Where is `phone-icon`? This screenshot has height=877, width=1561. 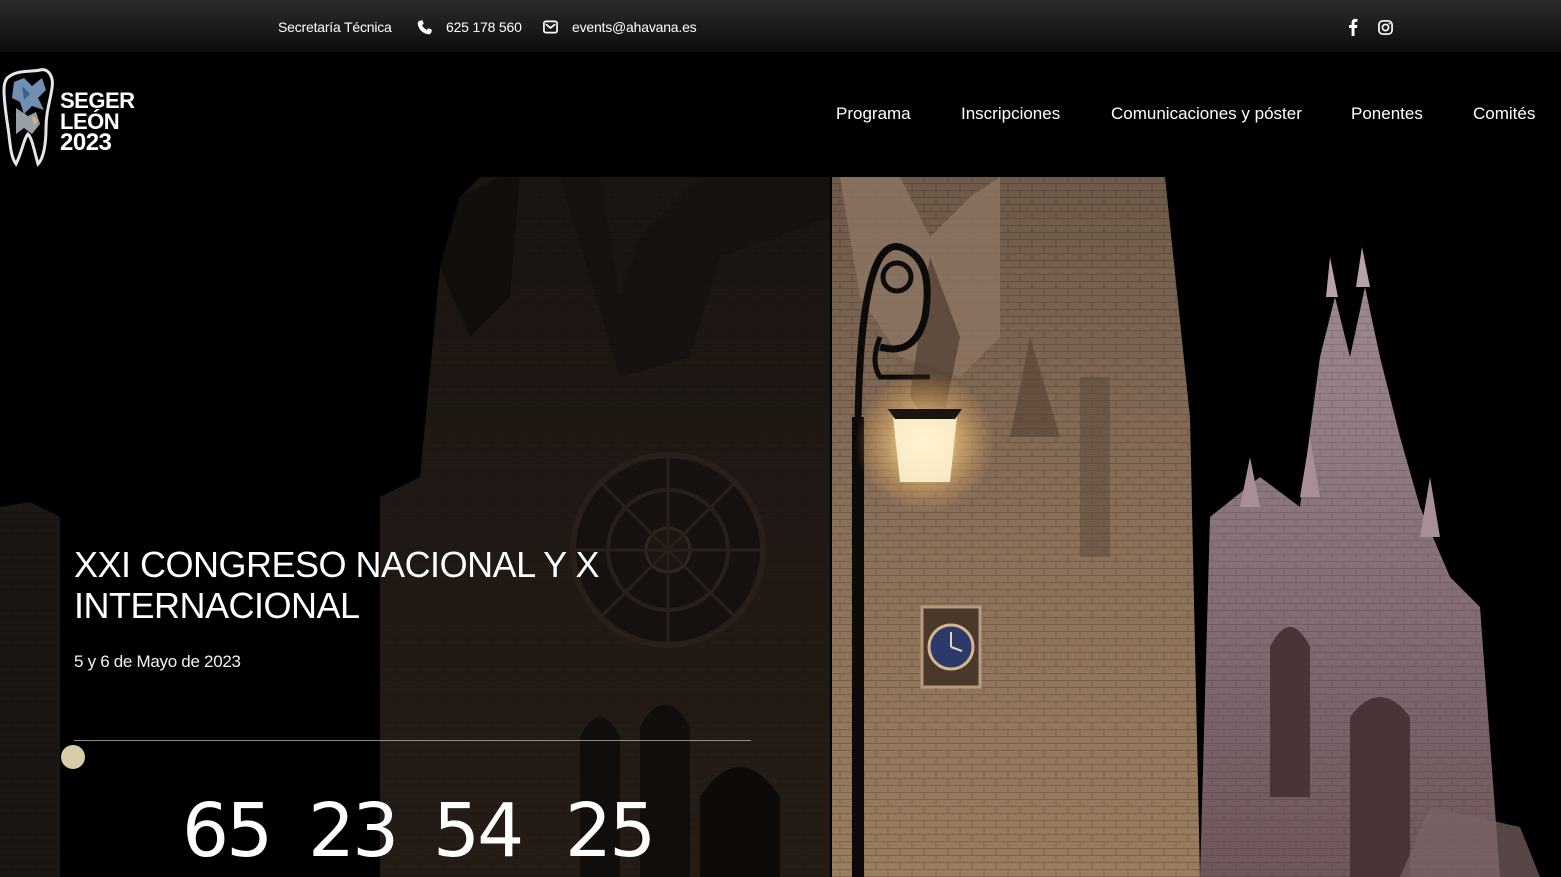
phone-icon is located at coordinates (424, 26).